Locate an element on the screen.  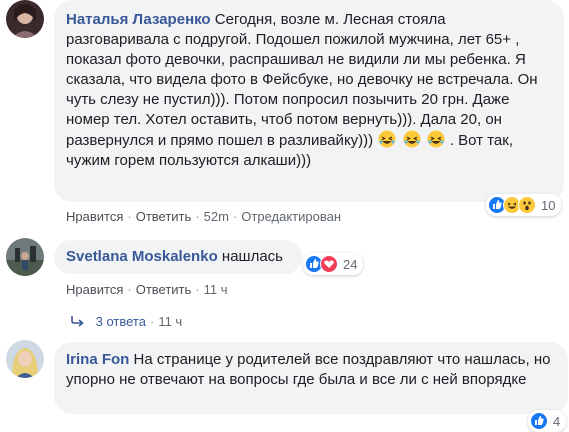
like-icon is located at coordinates (539, 421).